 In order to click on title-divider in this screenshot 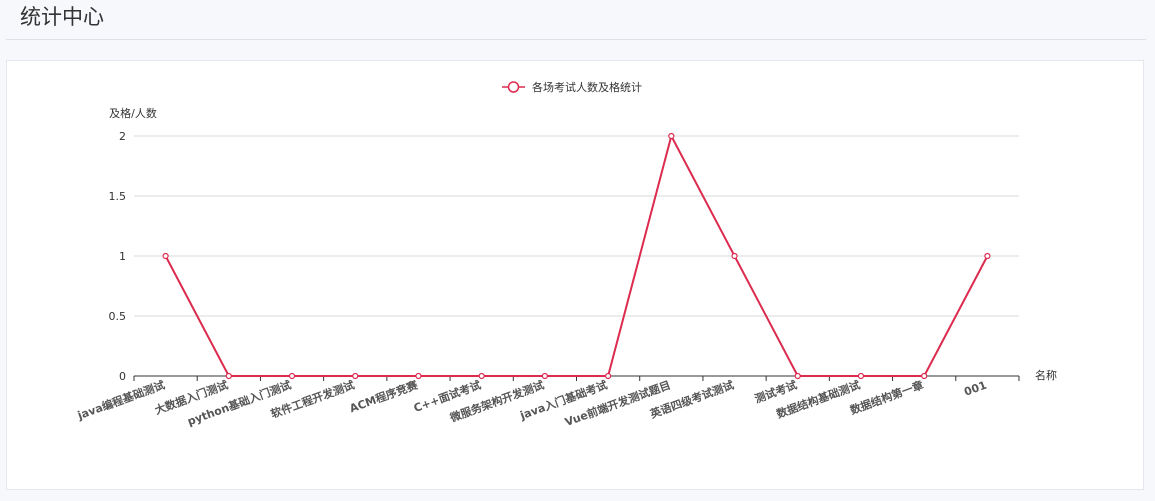, I will do `click(576, 39)`.